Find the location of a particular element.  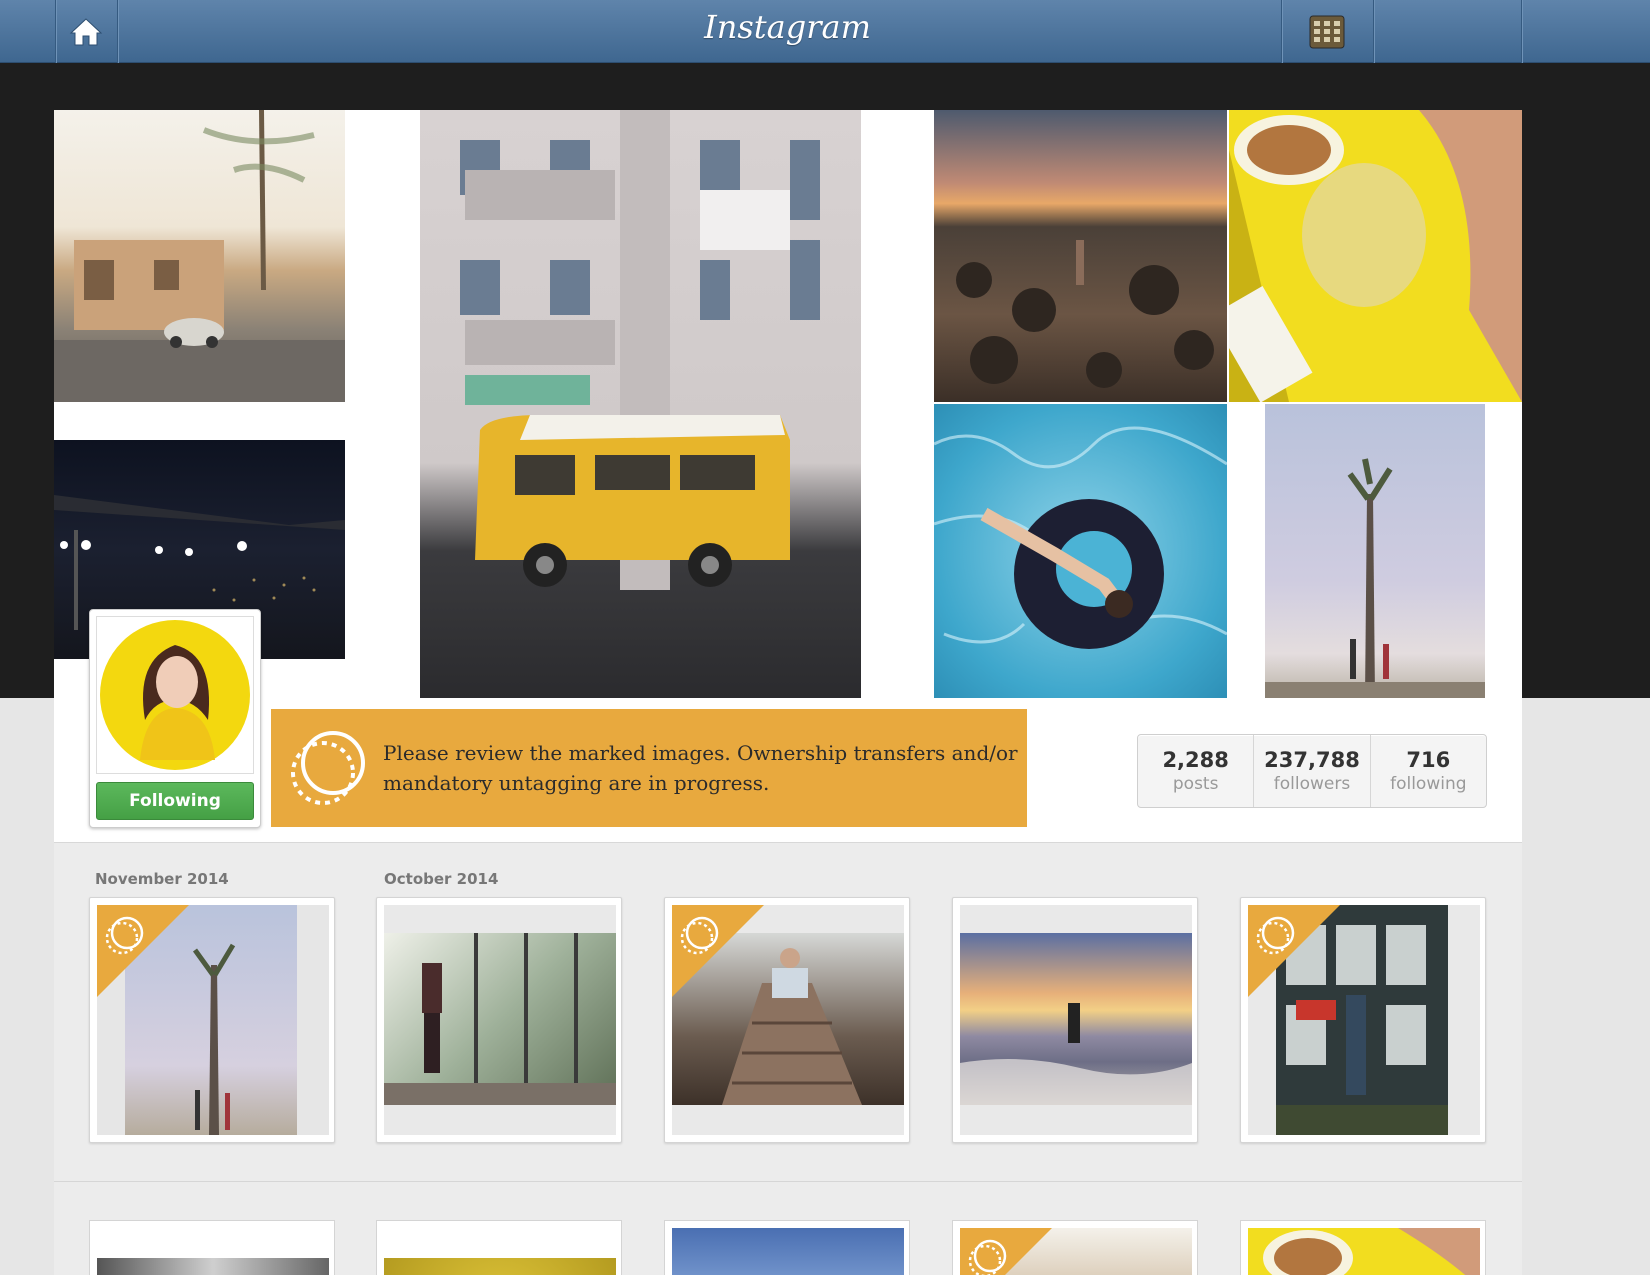

cover-photo-coffee is located at coordinates (1375, 256).